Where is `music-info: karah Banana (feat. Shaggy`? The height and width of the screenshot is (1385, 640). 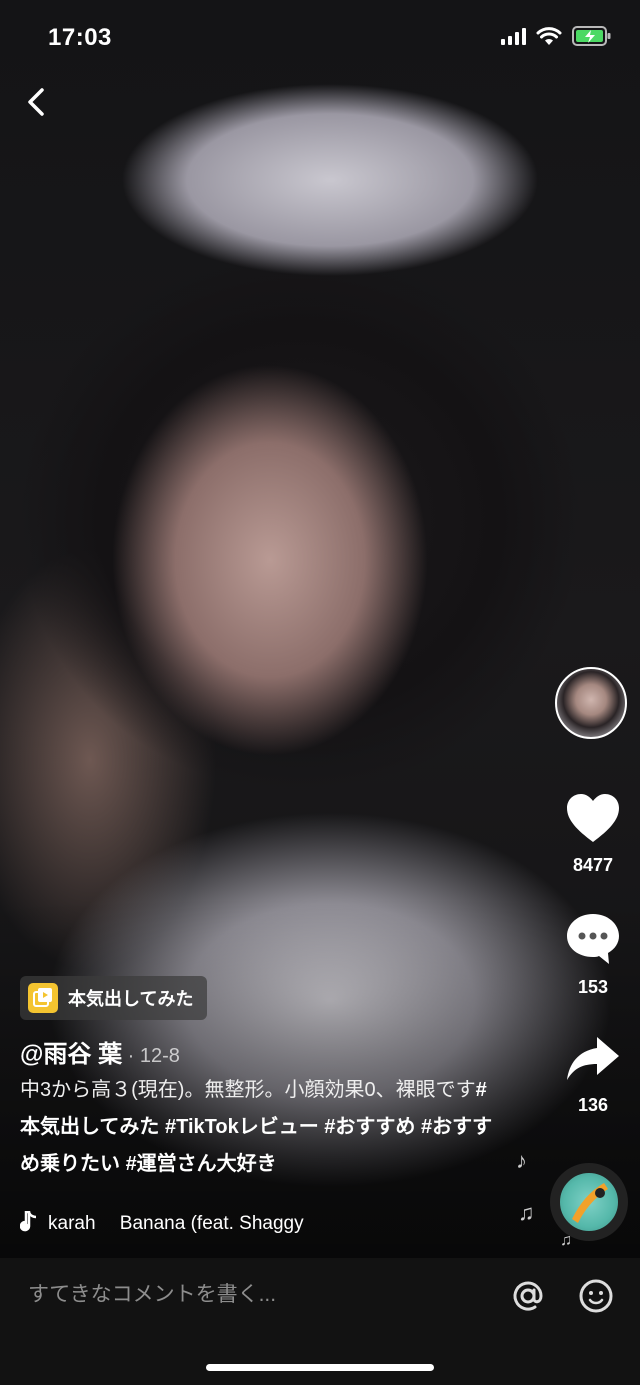 music-info: karah Banana (feat. Shaggy is located at coordinates (189, 1221).